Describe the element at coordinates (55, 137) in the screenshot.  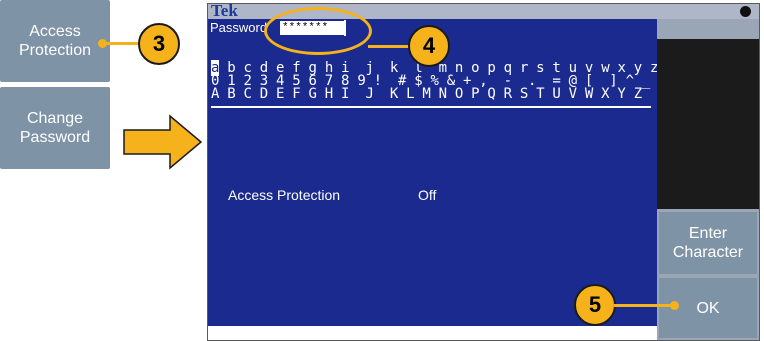
I see `softkey-label-line2: Password` at that location.